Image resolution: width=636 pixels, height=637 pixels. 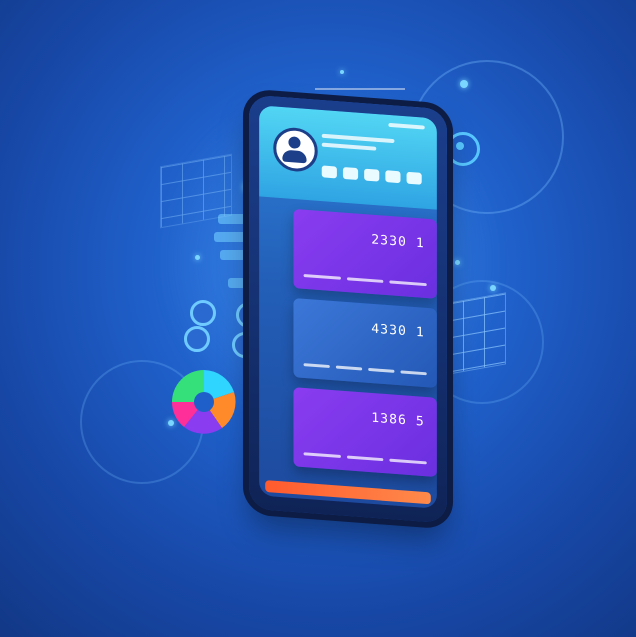 I want to click on card-number: 4330 1, so click(x=398, y=331).